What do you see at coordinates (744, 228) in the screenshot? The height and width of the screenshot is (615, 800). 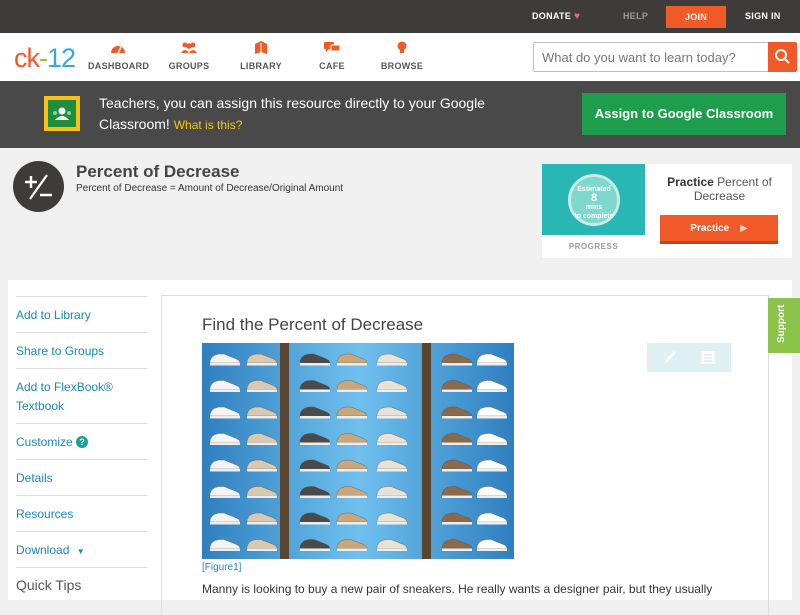 I see `chevron-right-icon: ▶` at bounding box center [744, 228].